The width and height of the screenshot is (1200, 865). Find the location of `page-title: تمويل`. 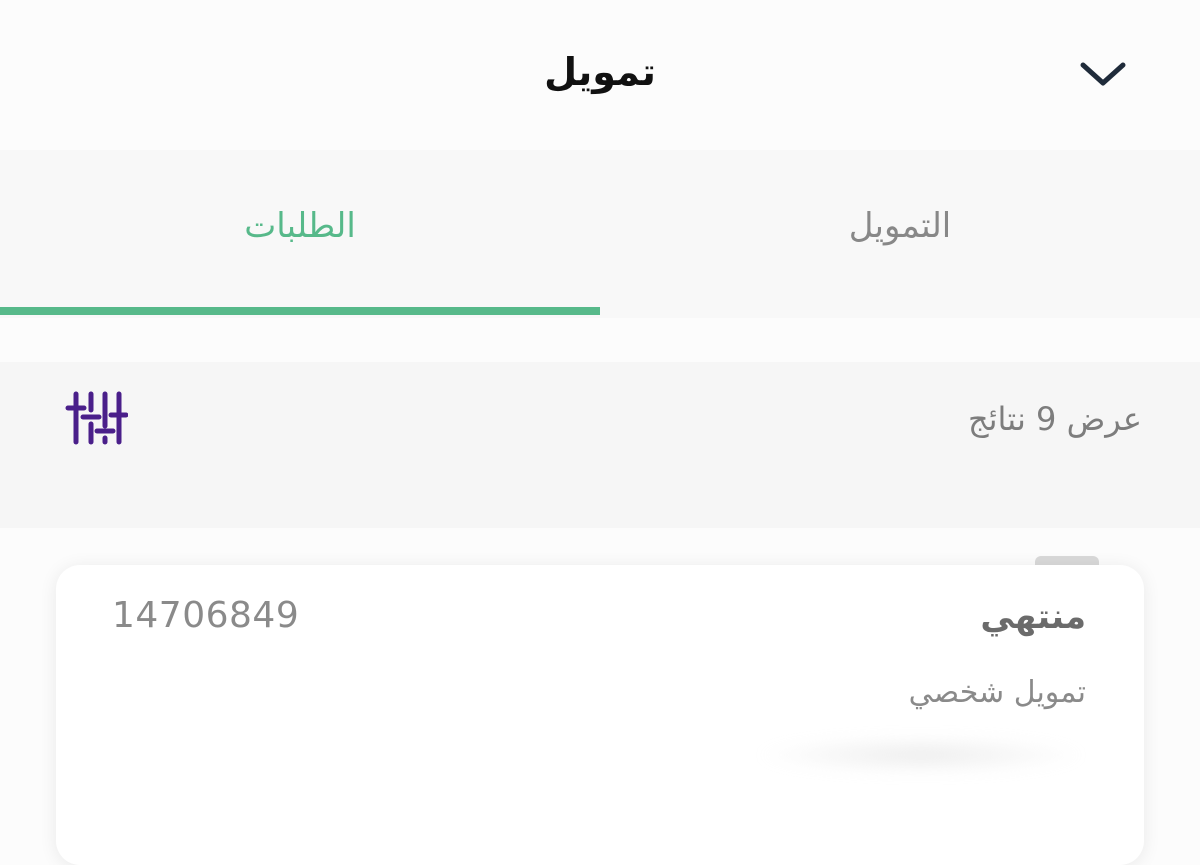

page-title: تمويل is located at coordinates (600, 72).